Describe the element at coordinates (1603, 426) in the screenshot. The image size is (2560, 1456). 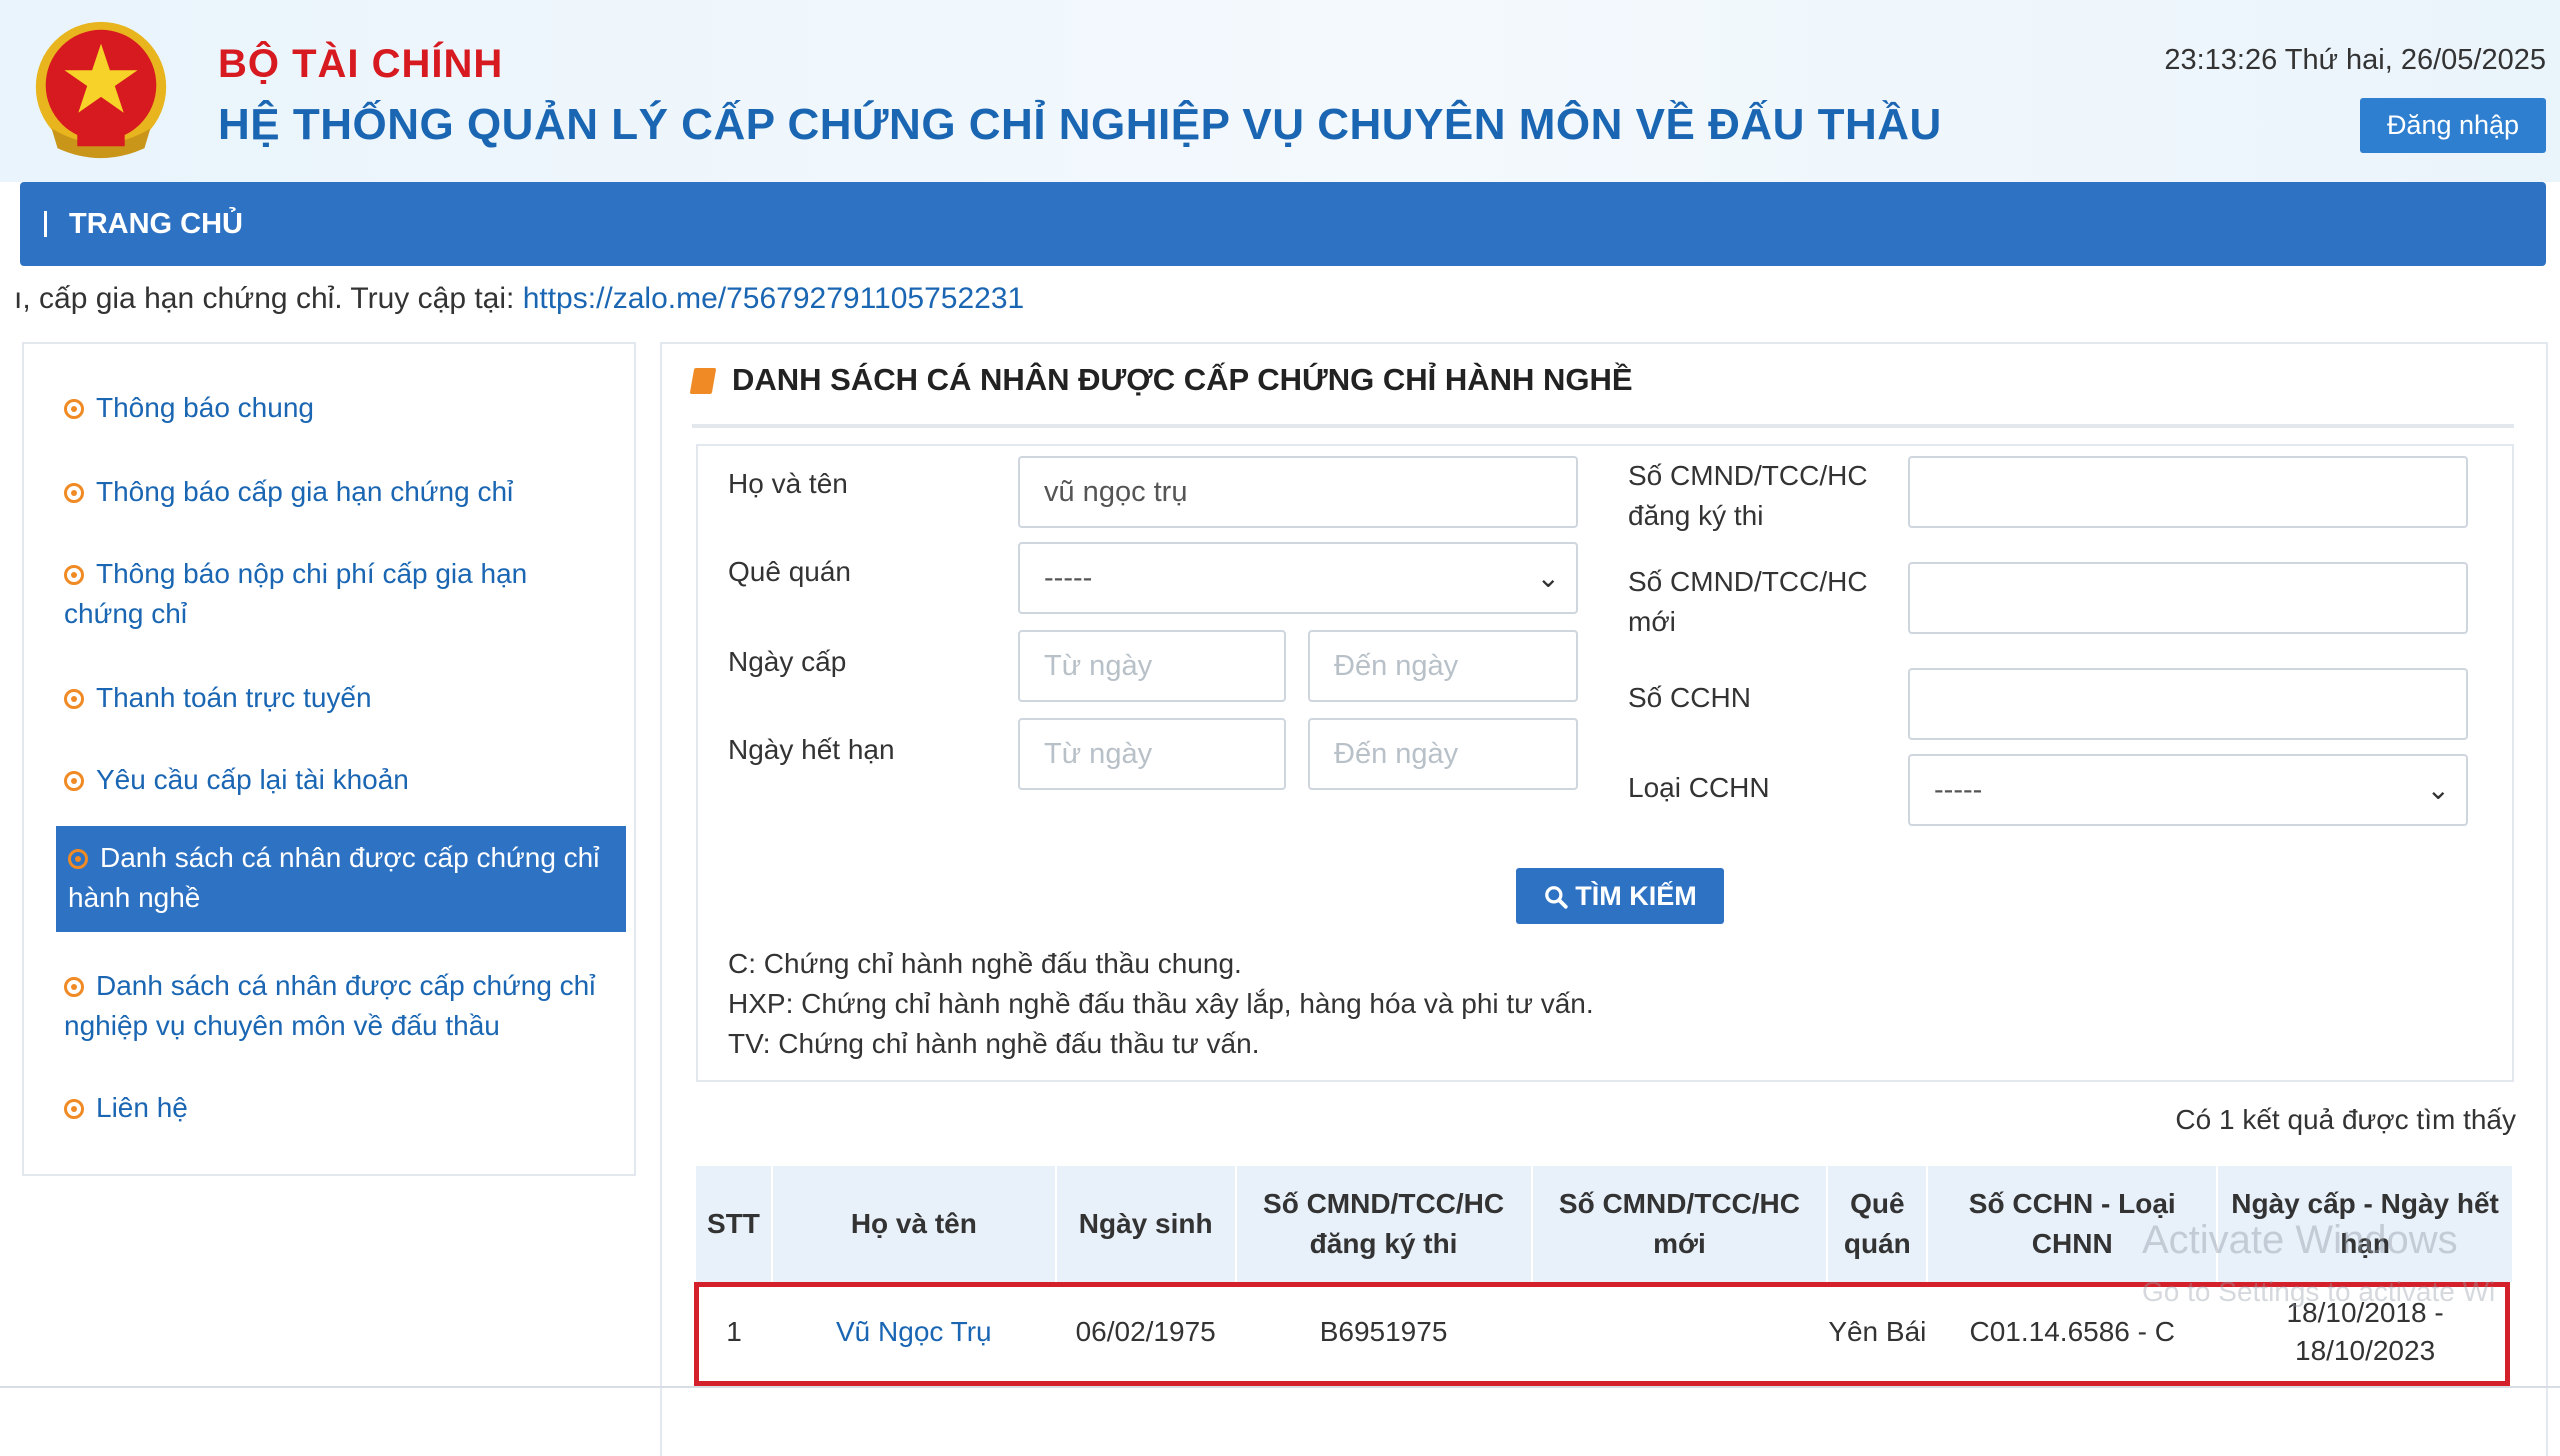
I see `title-divider` at that location.